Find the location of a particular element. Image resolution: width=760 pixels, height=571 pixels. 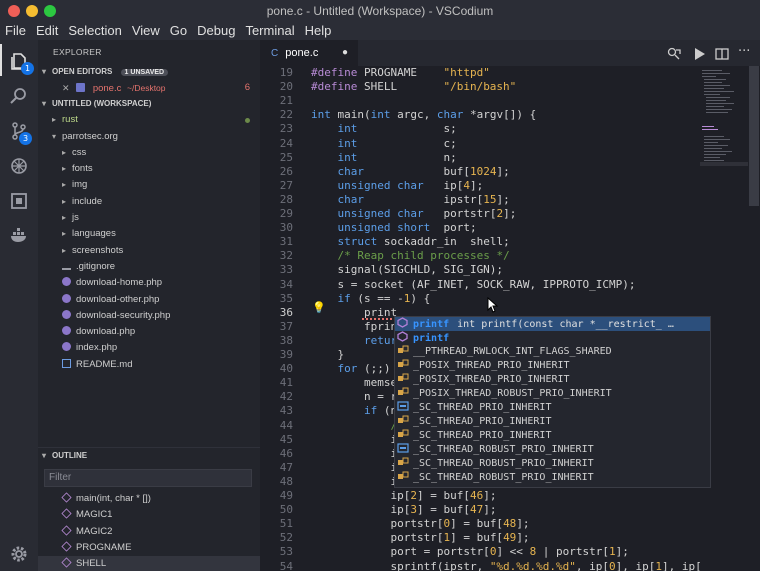

code-line: ip[3] = buf[47]; is located at coordinates (403, 509).